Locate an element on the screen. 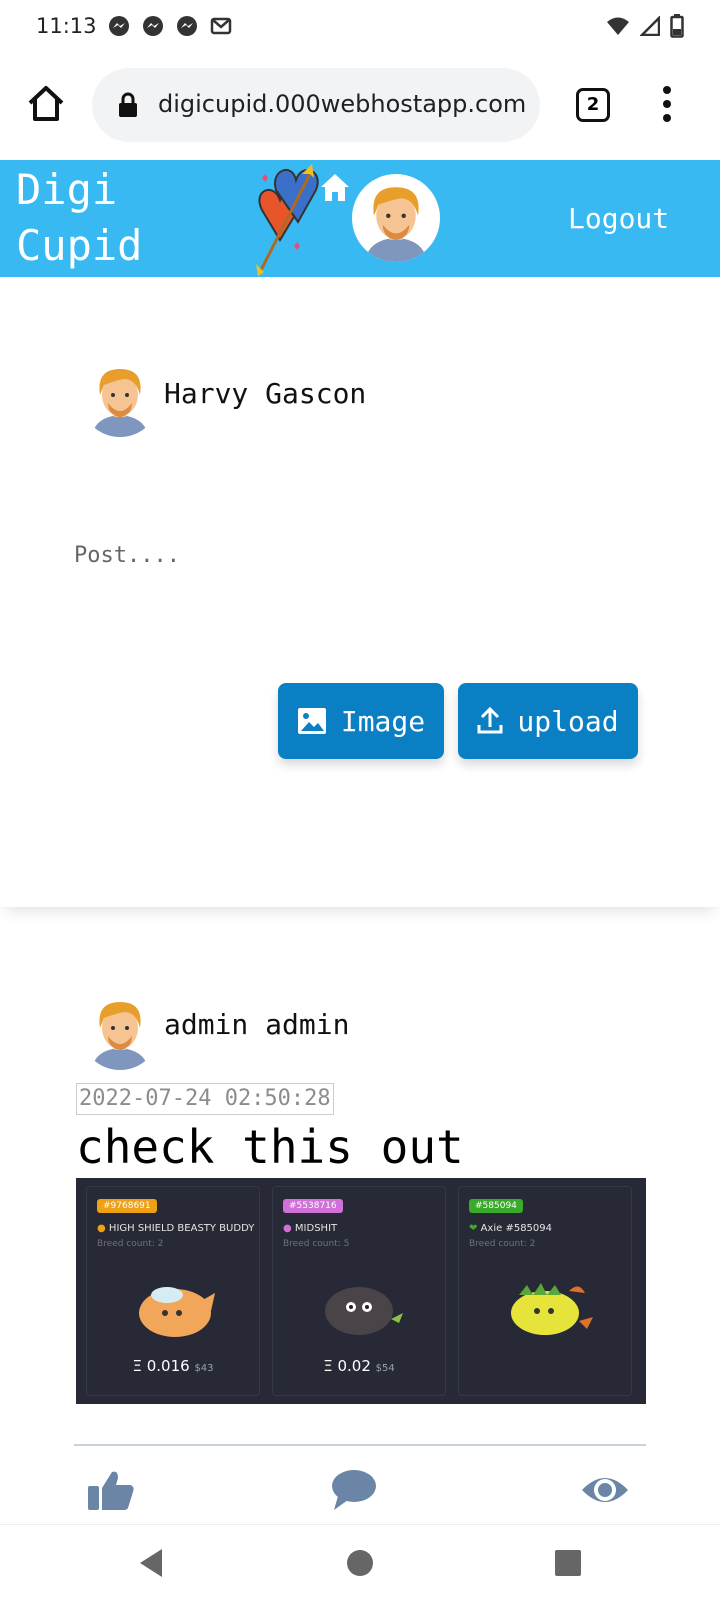 Image resolution: width=720 pixels, height=1600 pixels. nft-name: ● MIDSHIT is located at coordinates (310, 1228).